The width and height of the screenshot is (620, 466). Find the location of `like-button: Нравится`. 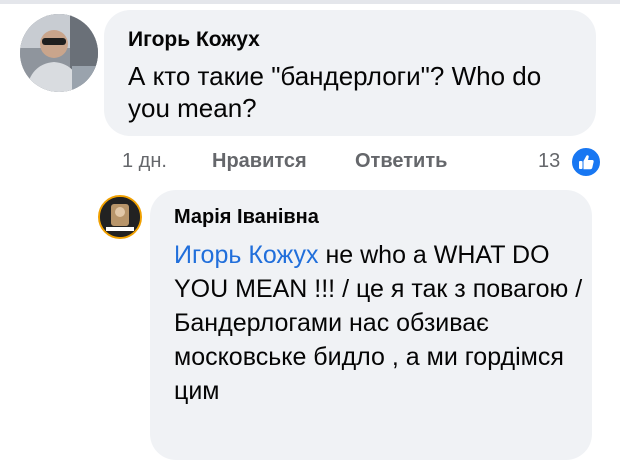

like-button: Нравится is located at coordinates (259, 161).